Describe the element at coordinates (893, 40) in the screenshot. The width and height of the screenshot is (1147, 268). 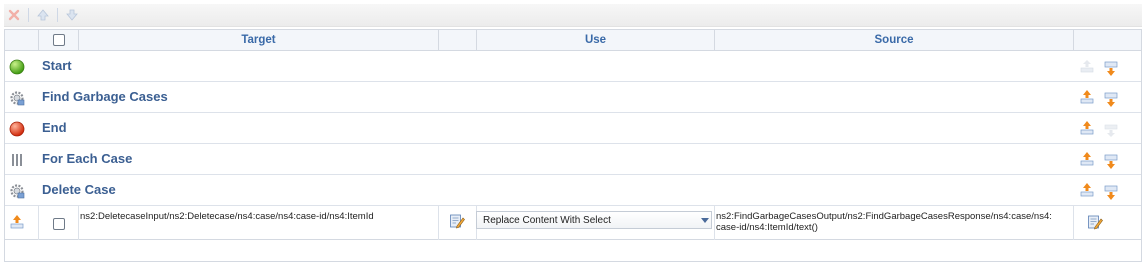
I see `header-source: Source` at that location.